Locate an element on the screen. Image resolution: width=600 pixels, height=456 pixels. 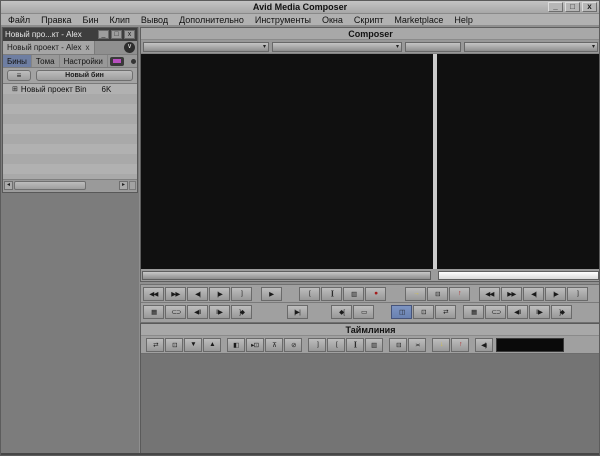
record-tracking-menu: ▾ is located at coordinates (531, 46).